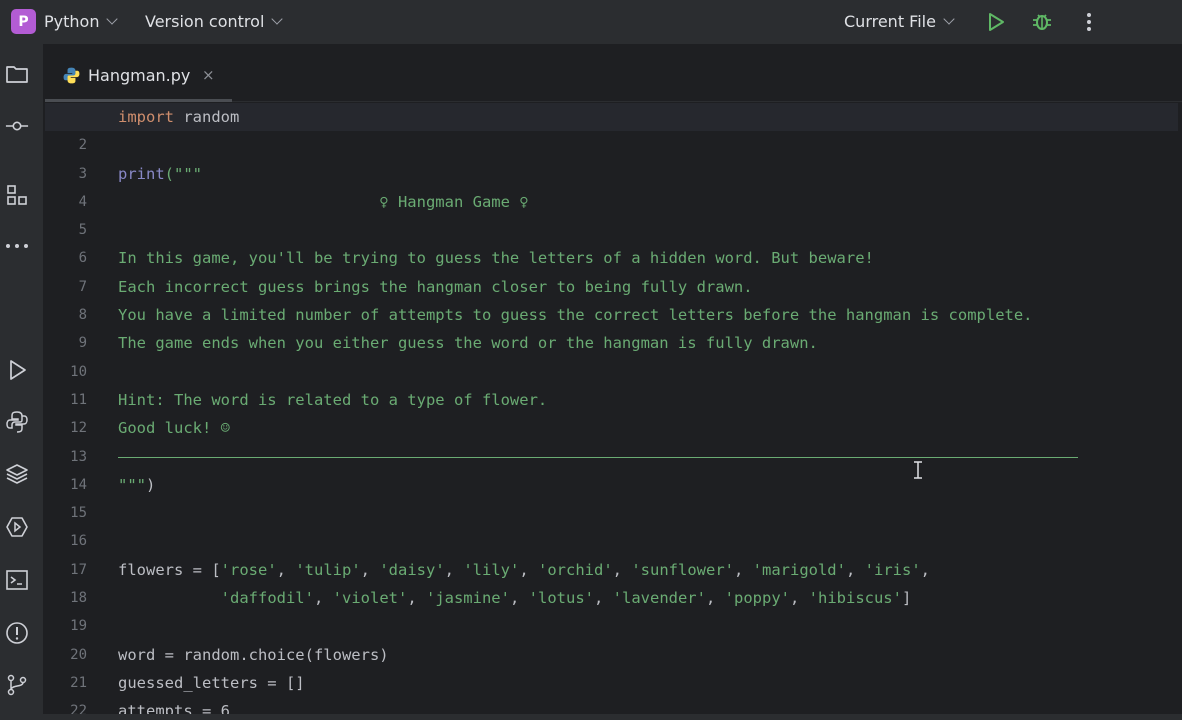 The height and width of the screenshot is (720, 1182). I want to click on more-icon, so click(17, 246).